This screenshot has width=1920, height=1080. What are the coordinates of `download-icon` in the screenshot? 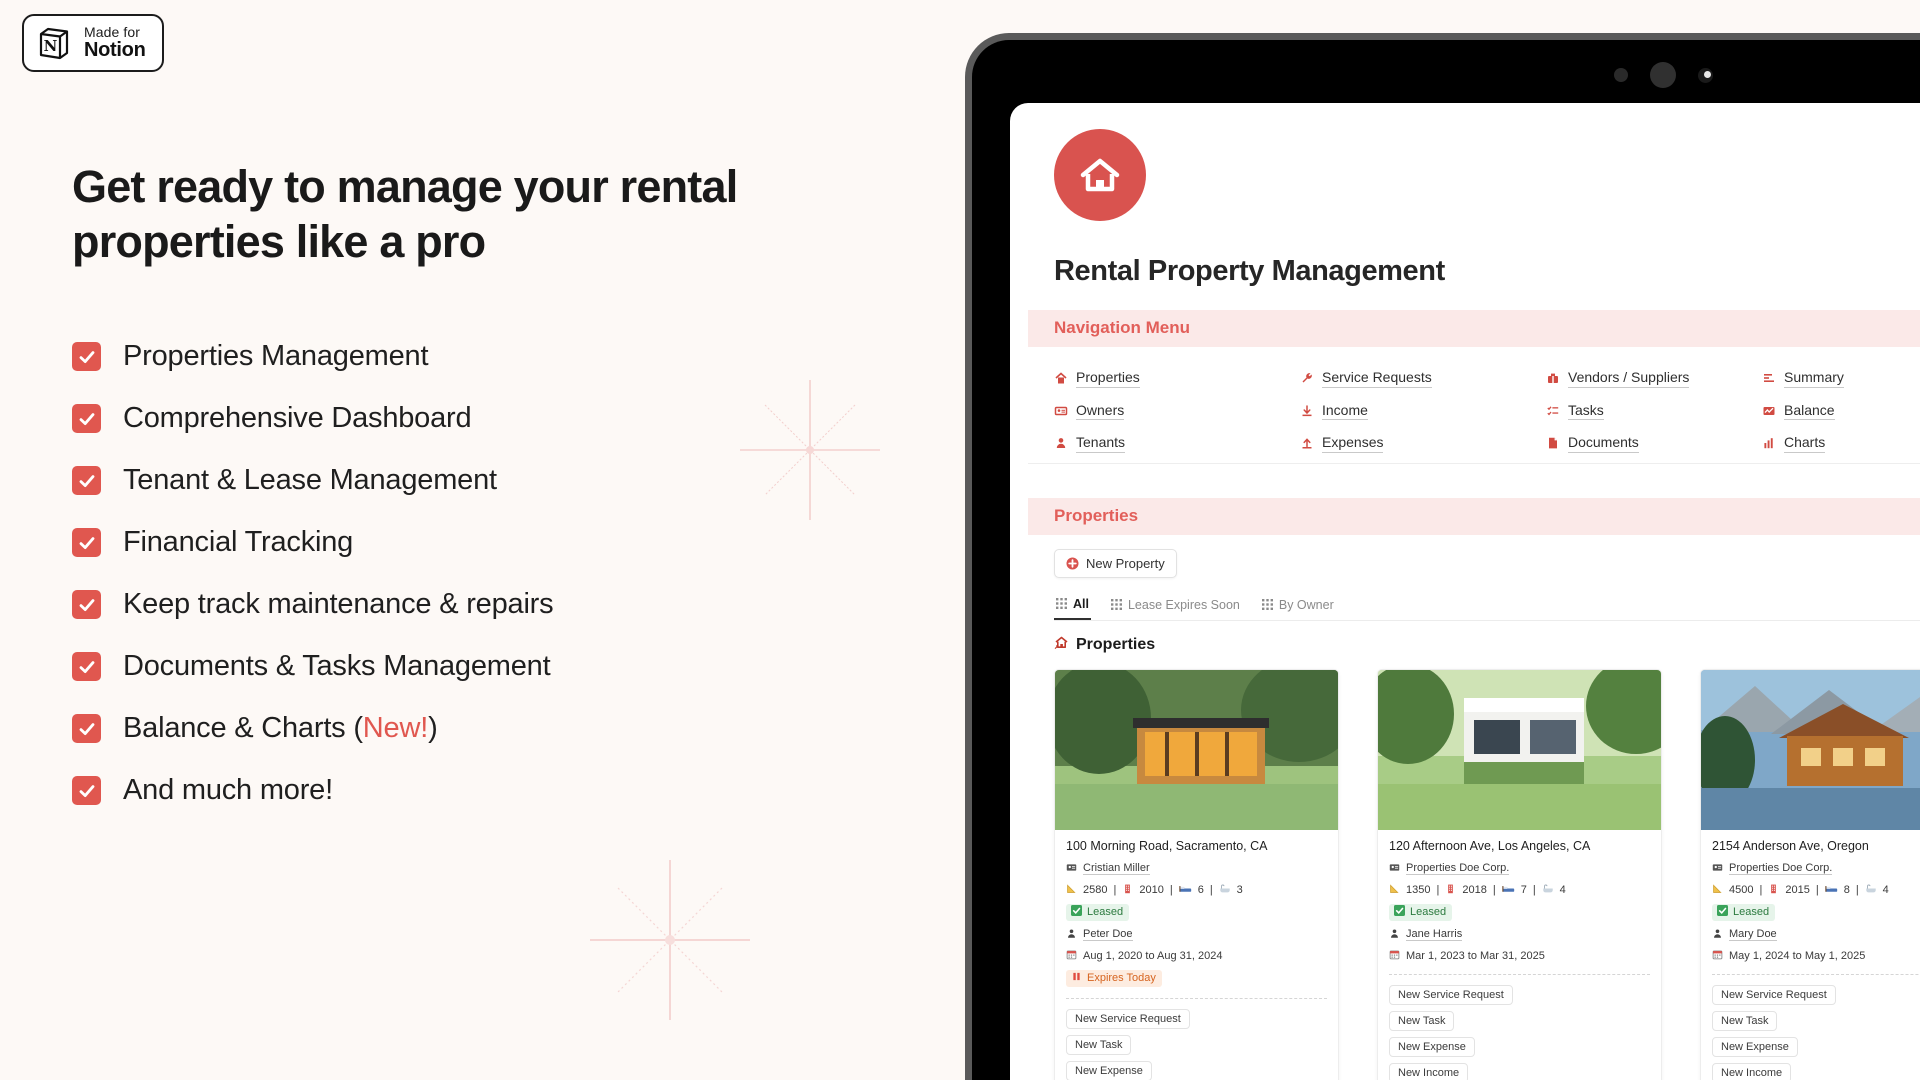 It's located at (1307, 411).